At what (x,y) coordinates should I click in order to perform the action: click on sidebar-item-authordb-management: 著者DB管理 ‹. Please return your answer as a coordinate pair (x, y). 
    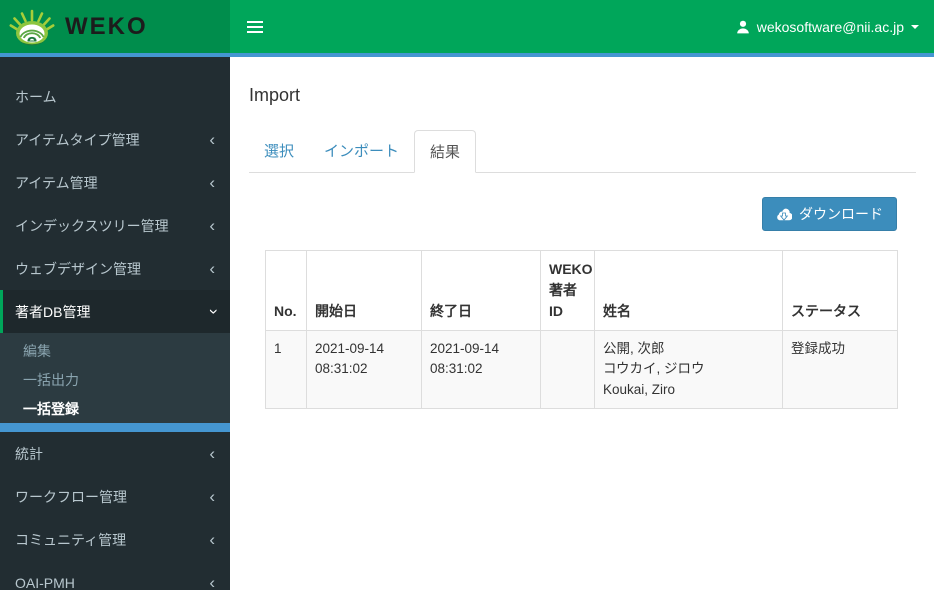
    Looking at the image, I should click on (115, 311).